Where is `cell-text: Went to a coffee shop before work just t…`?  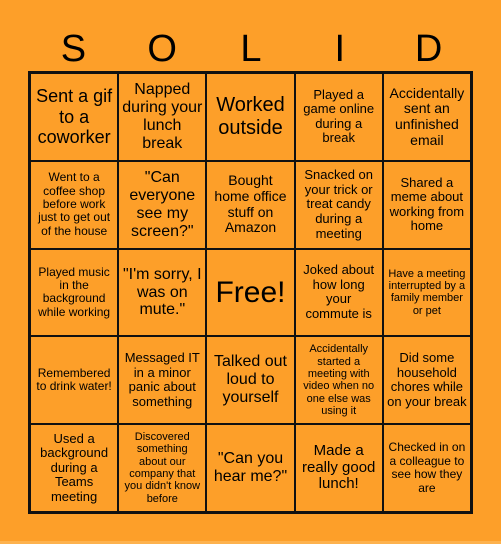
cell-text: Went to a coffee shop before work just t… is located at coordinates (74, 204).